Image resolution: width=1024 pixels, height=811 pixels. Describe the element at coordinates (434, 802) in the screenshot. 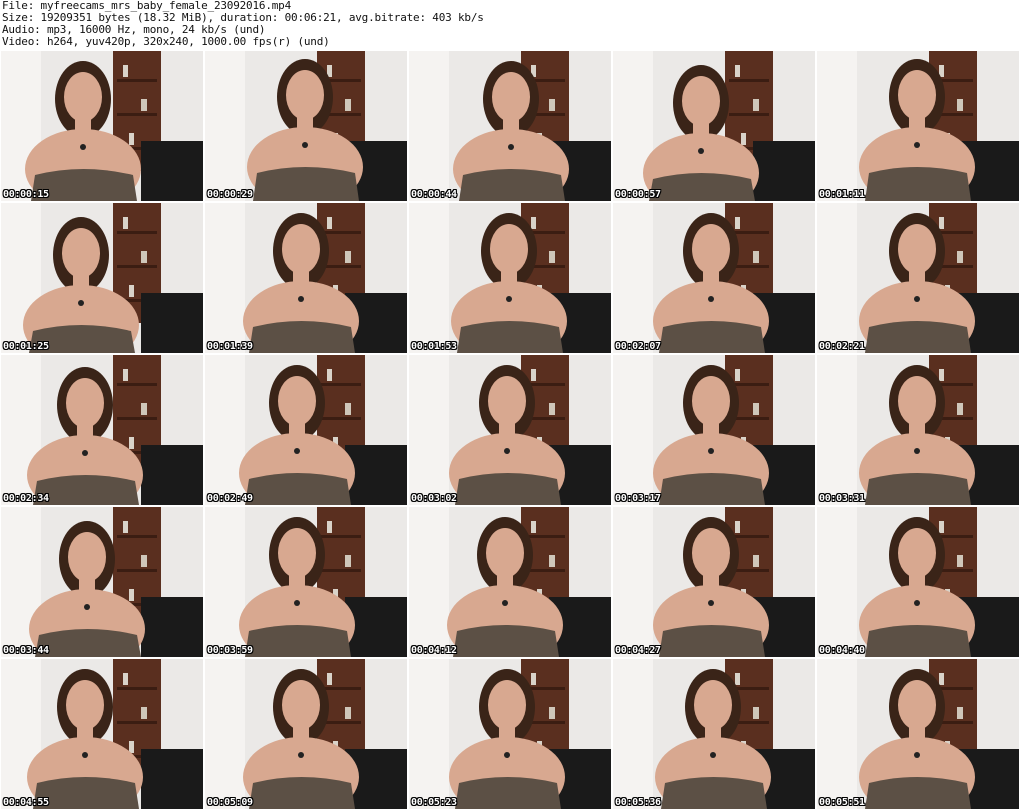

I see `timestamp-label: 00:05:23` at that location.